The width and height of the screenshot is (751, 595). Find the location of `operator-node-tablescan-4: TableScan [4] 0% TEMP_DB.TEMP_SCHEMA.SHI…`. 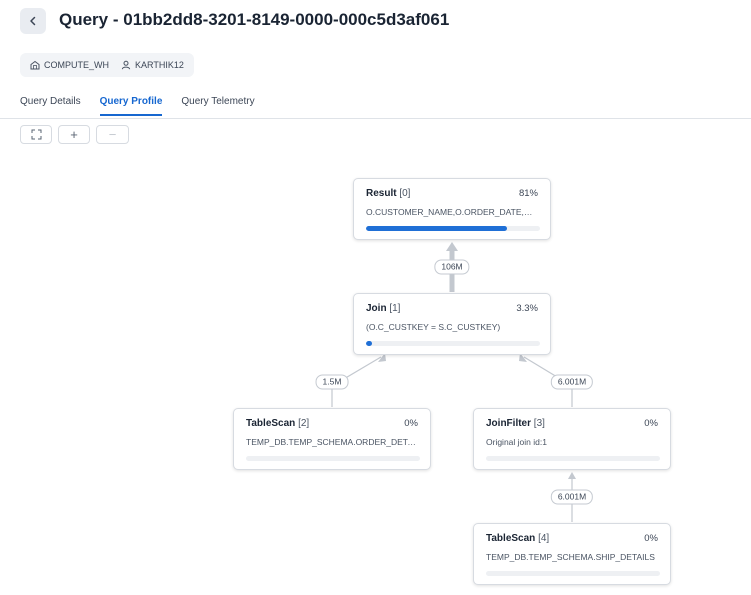

operator-node-tablescan-4: TableScan [4] 0% TEMP_DB.TEMP_SCHEMA.SHI… is located at coordinates (572, 554).